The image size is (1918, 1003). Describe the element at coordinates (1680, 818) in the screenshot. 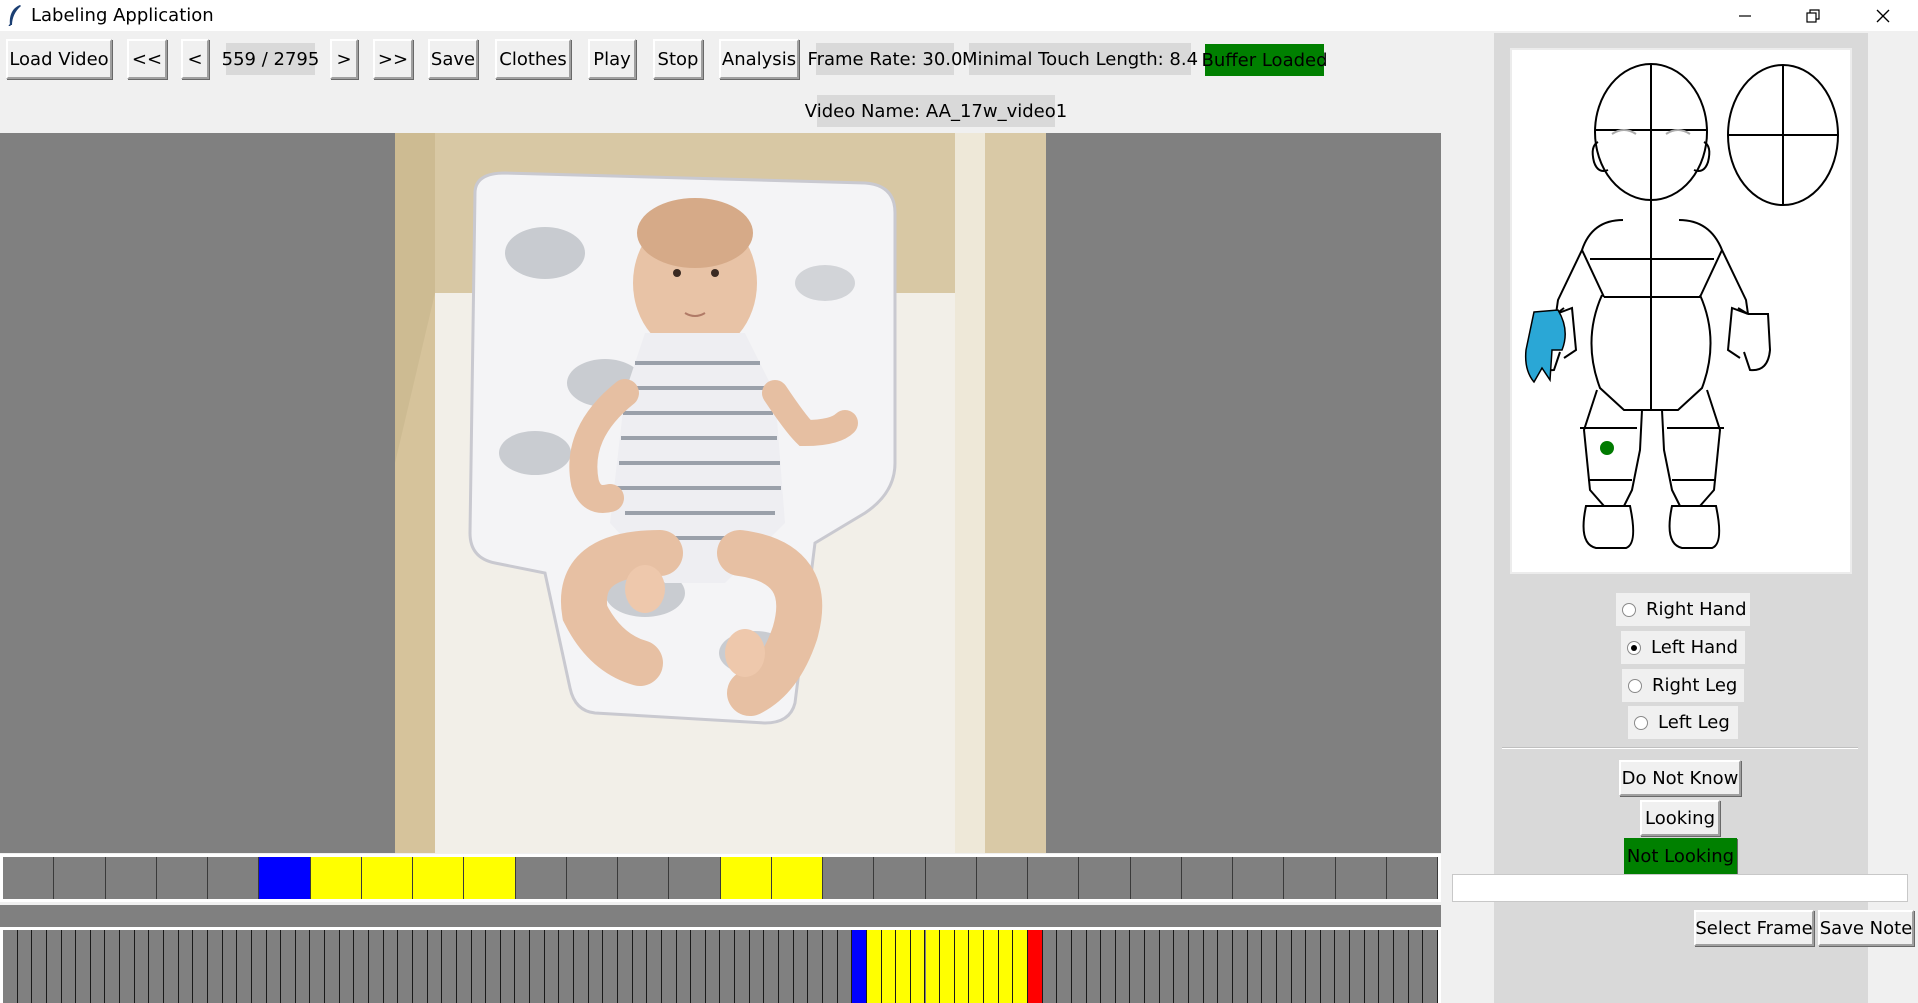

I see `looking-button: Looking` at that location.